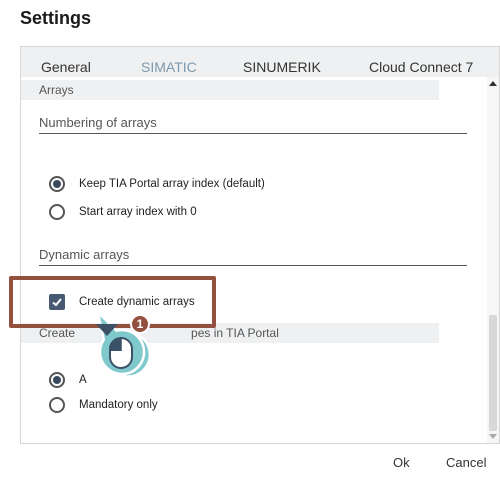 The image size is (500, 496). I want to click on radio-start-index-0: Start array index with 0, so click(123, 212).